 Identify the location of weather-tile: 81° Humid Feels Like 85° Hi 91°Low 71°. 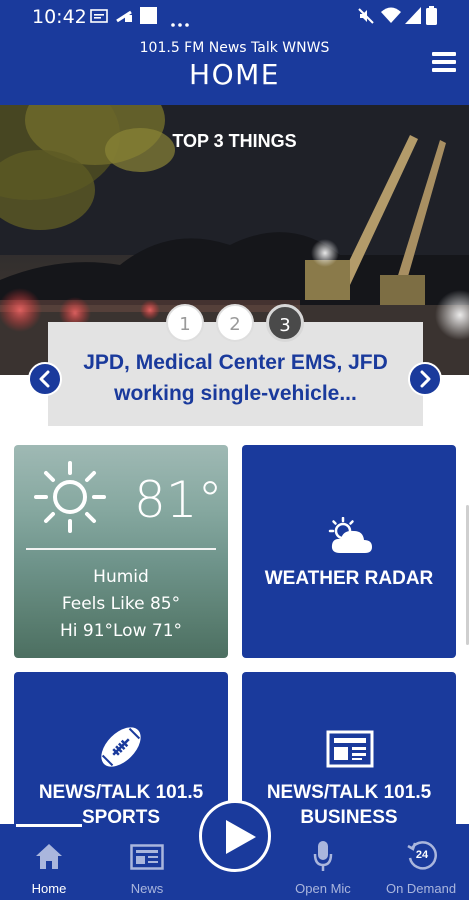
(121, 551).